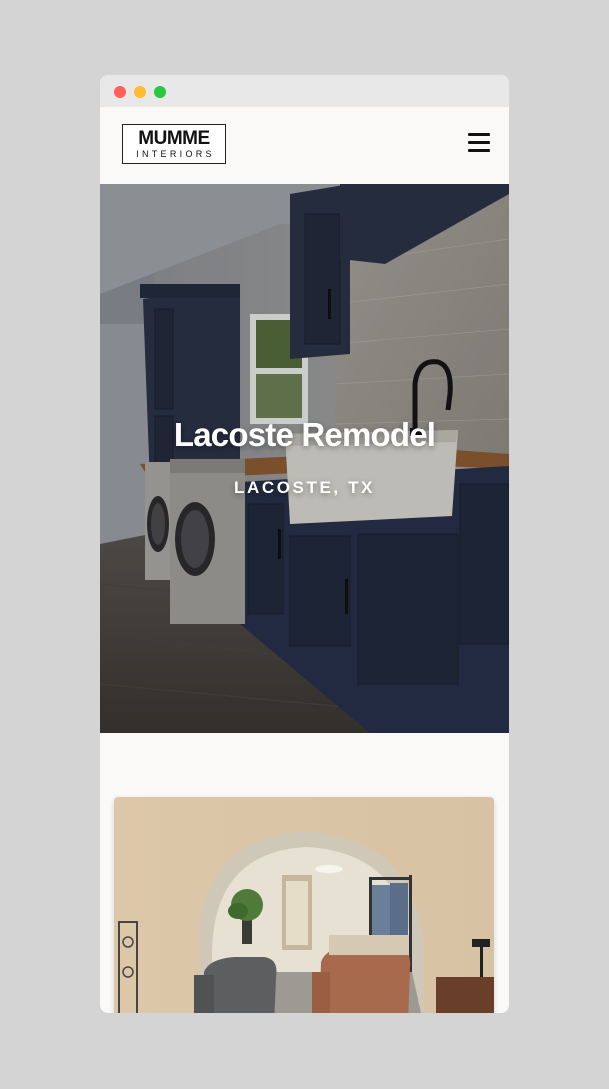 This screenshot has height=1089, width=609. Describe the element at coordinates (140, 92) in the screenshot. I see `minimize-window-button` at that location.